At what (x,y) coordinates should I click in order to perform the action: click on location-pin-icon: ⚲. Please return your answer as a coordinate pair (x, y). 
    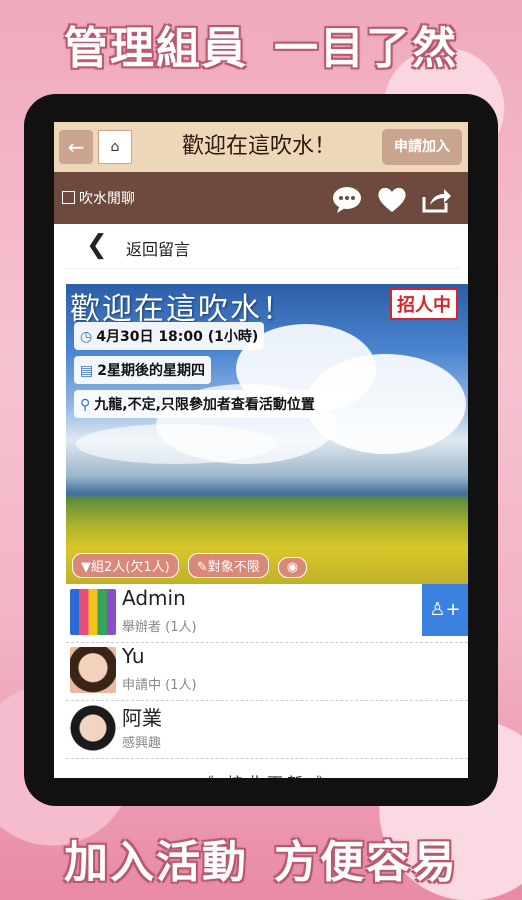
    Looking at the image, I should click on (85, 405).